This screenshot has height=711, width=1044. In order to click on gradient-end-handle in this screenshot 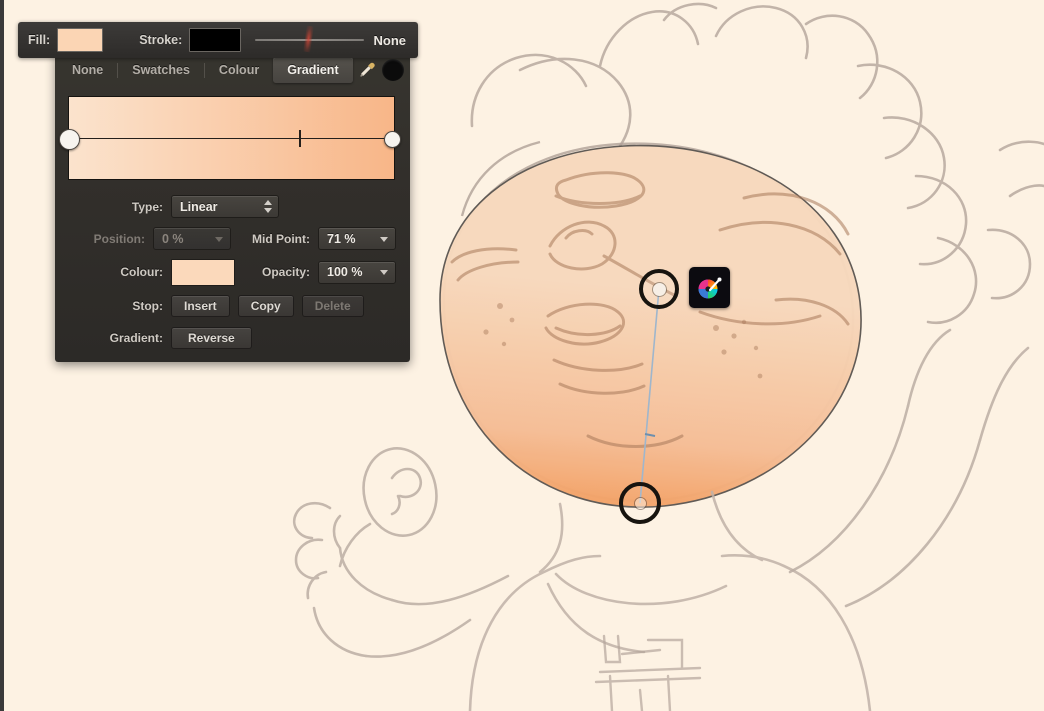, I will do `click(640, 503)`.